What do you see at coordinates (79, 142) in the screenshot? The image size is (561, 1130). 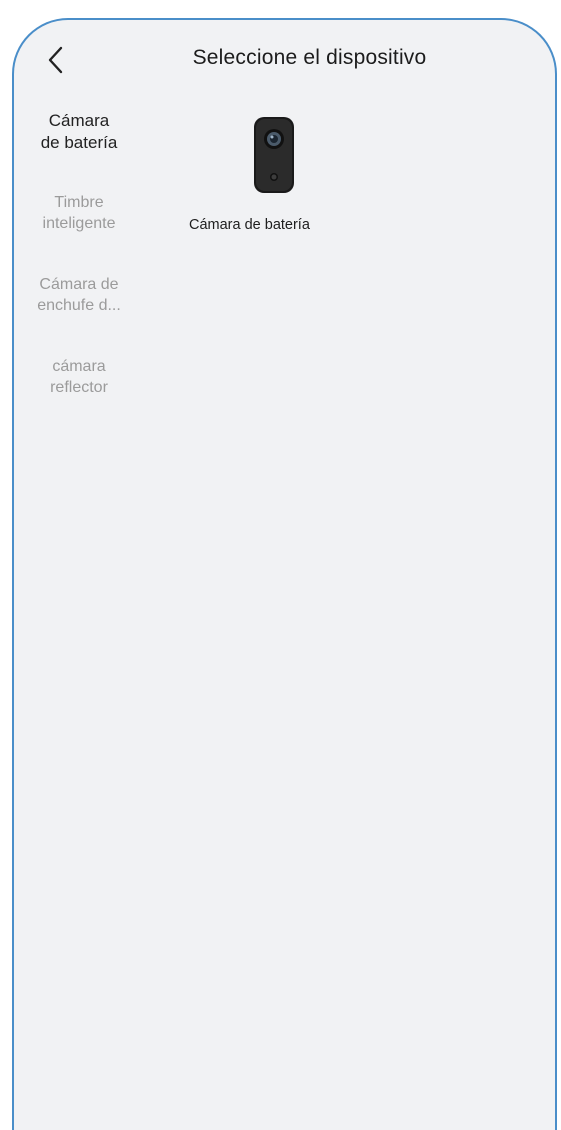 I see `category-label-line2: de batería` at bounding box center [79, 142].